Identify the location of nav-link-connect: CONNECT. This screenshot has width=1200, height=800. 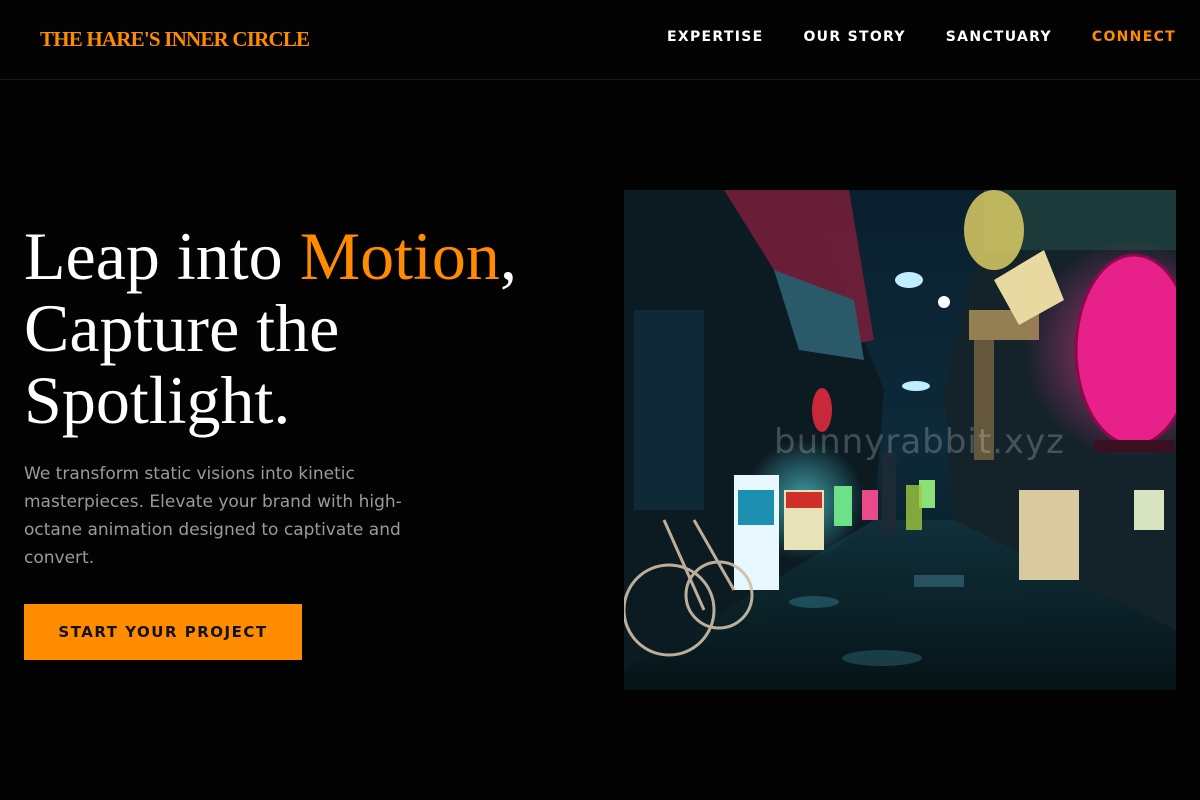
(1134, 37).